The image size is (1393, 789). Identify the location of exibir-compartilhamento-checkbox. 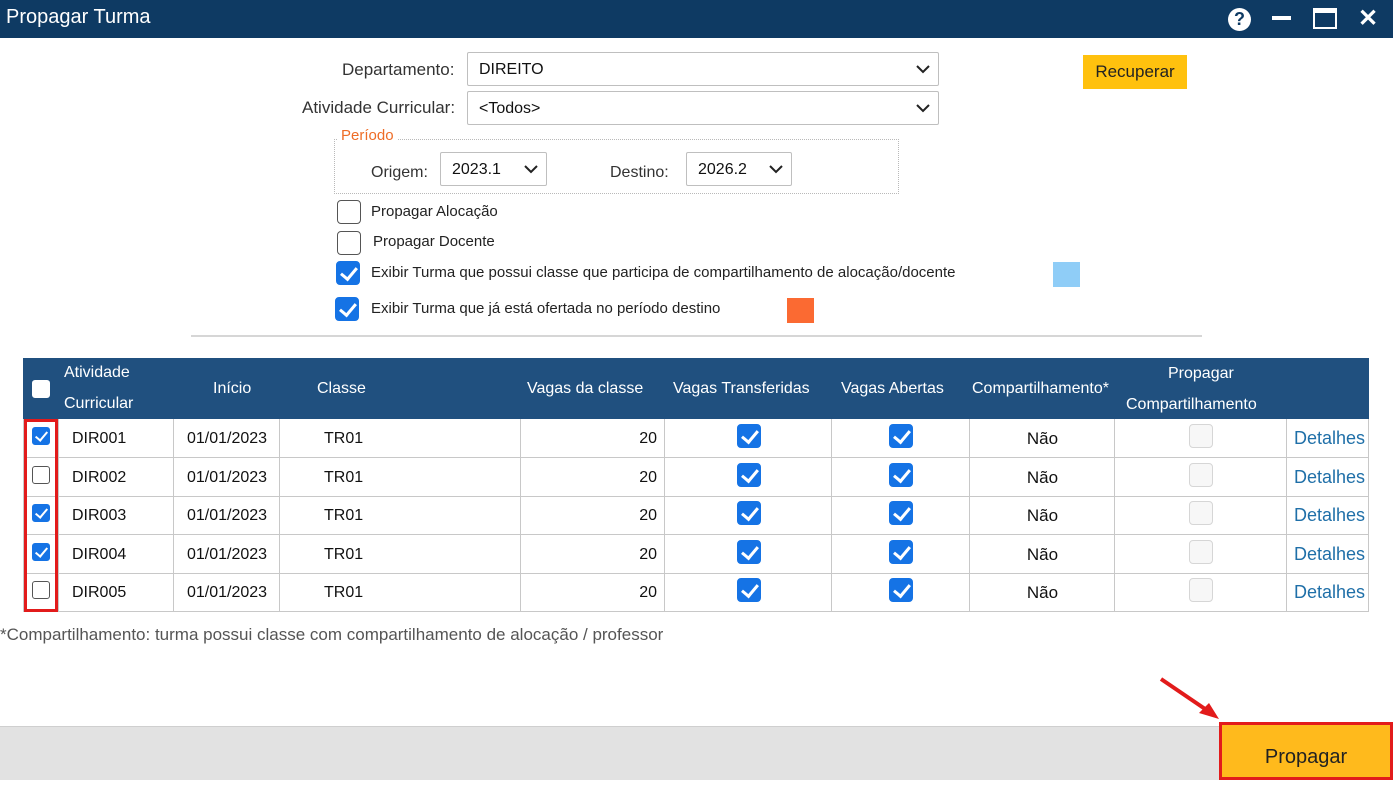
(348, 273).